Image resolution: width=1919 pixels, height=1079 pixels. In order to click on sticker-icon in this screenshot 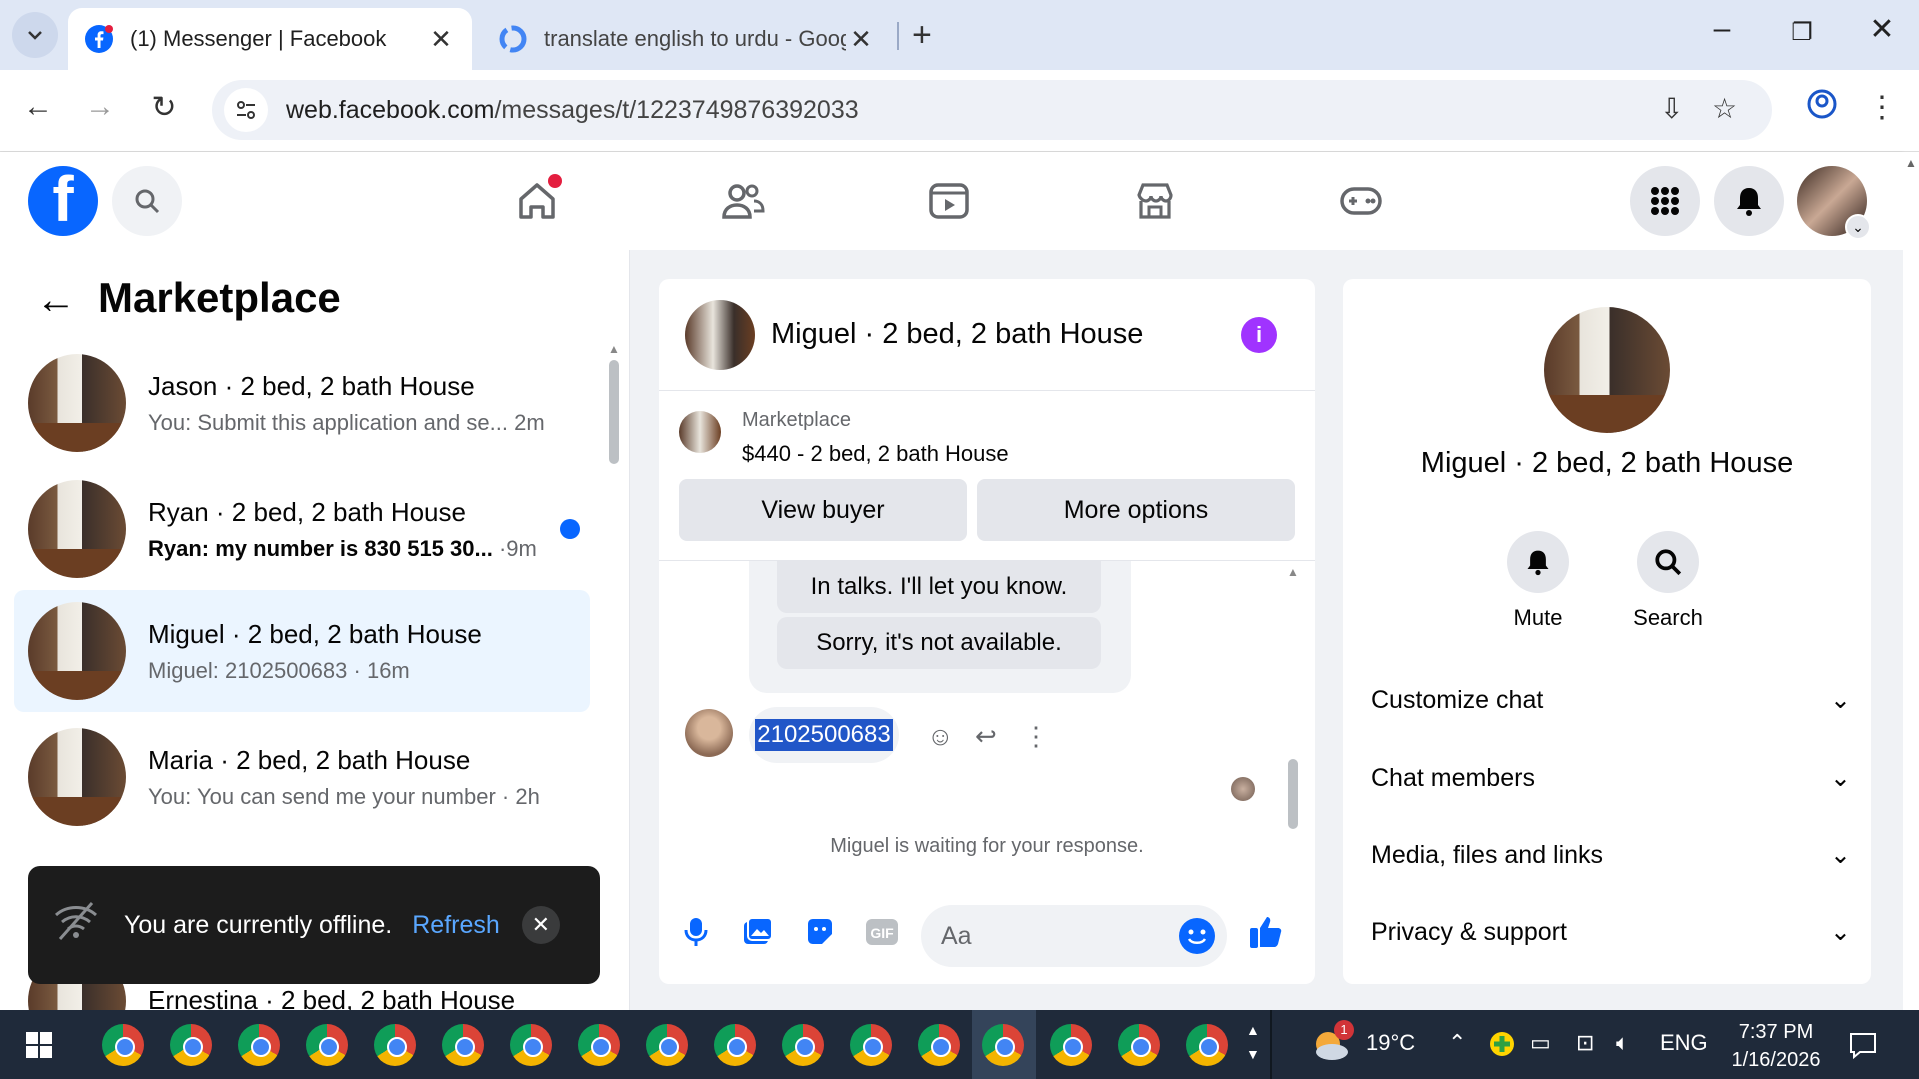, I will do `click(820, 936)`.